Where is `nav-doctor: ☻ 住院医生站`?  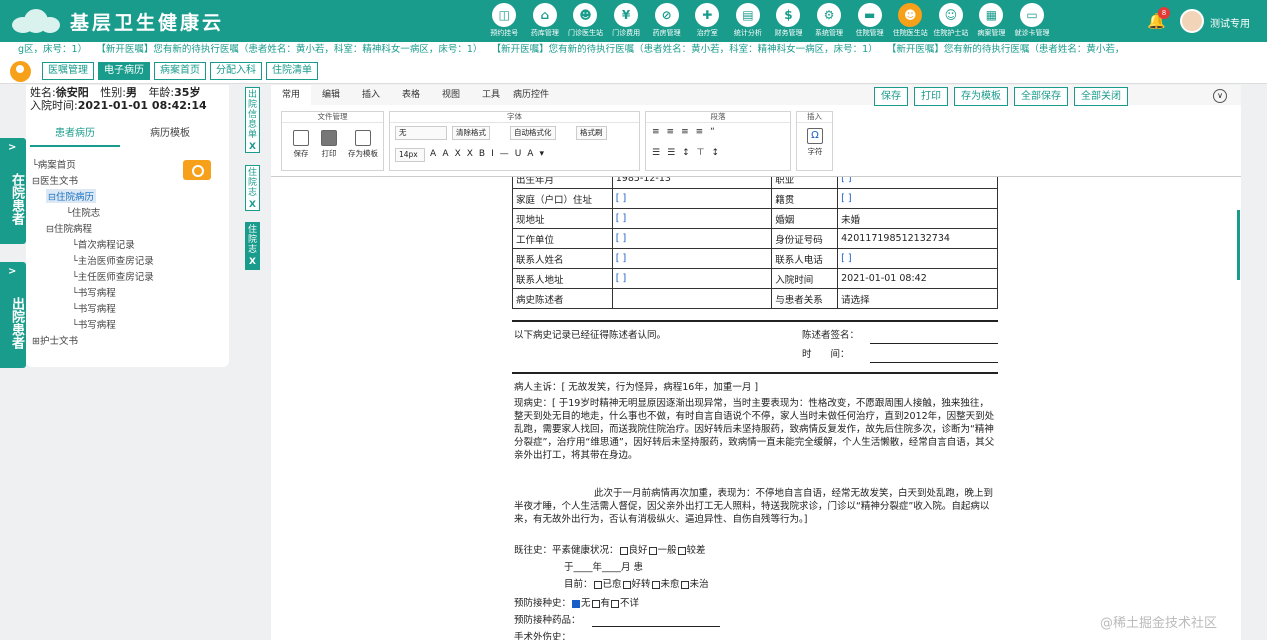
nav-doctor: ☻ 住院医生站 is located at coordinates (910, 20).